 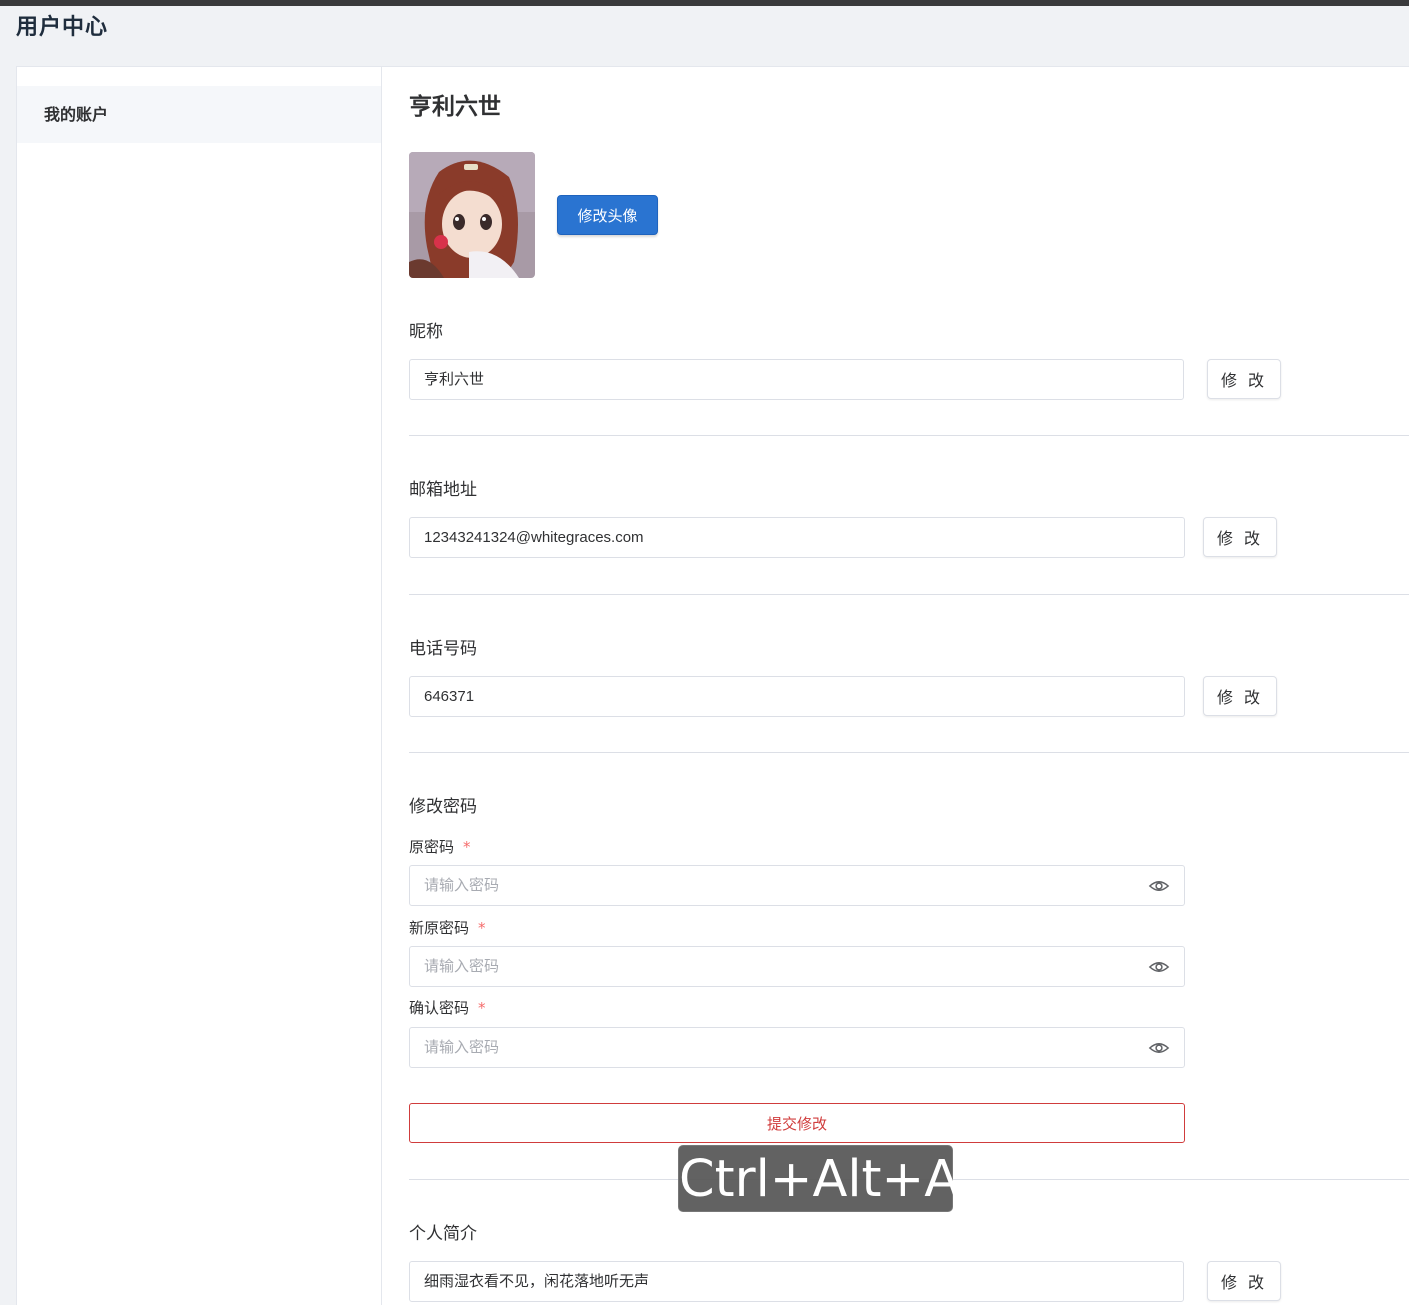 What do you see at coordinates (1240, 696) in the screenshot?
I see `edit-phone-button: 修 改` at bounding box center [1240, 696].